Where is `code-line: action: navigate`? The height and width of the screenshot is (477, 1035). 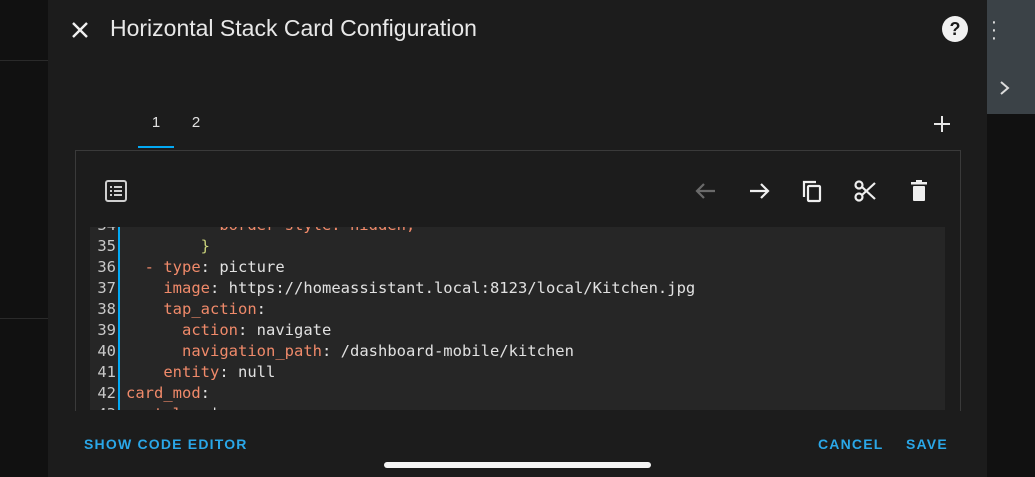
code-line: action: navigate is located at coordinates (257, 330).